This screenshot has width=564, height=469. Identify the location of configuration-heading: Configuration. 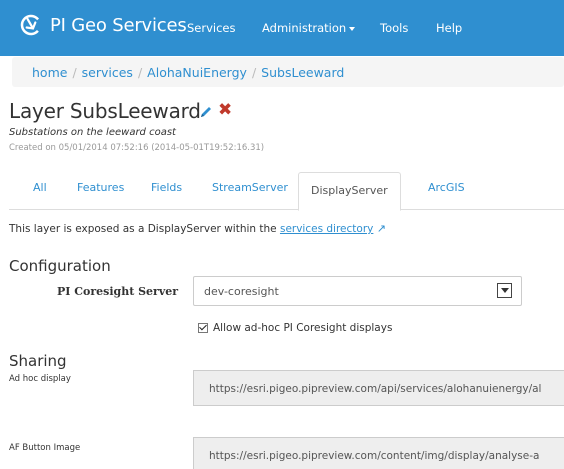
(60, 266).